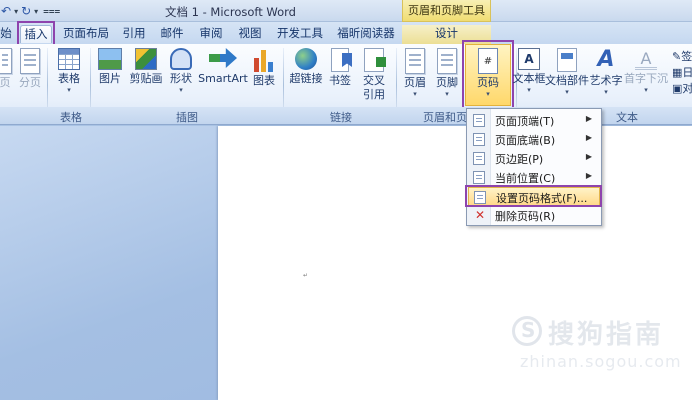 Image resolution: width=692 pixels, height=400 pixels. What do you see at coordinates (6, 11) in the screenshot?
I see `undo-icon: ↶` at bounding box center [6, 11].